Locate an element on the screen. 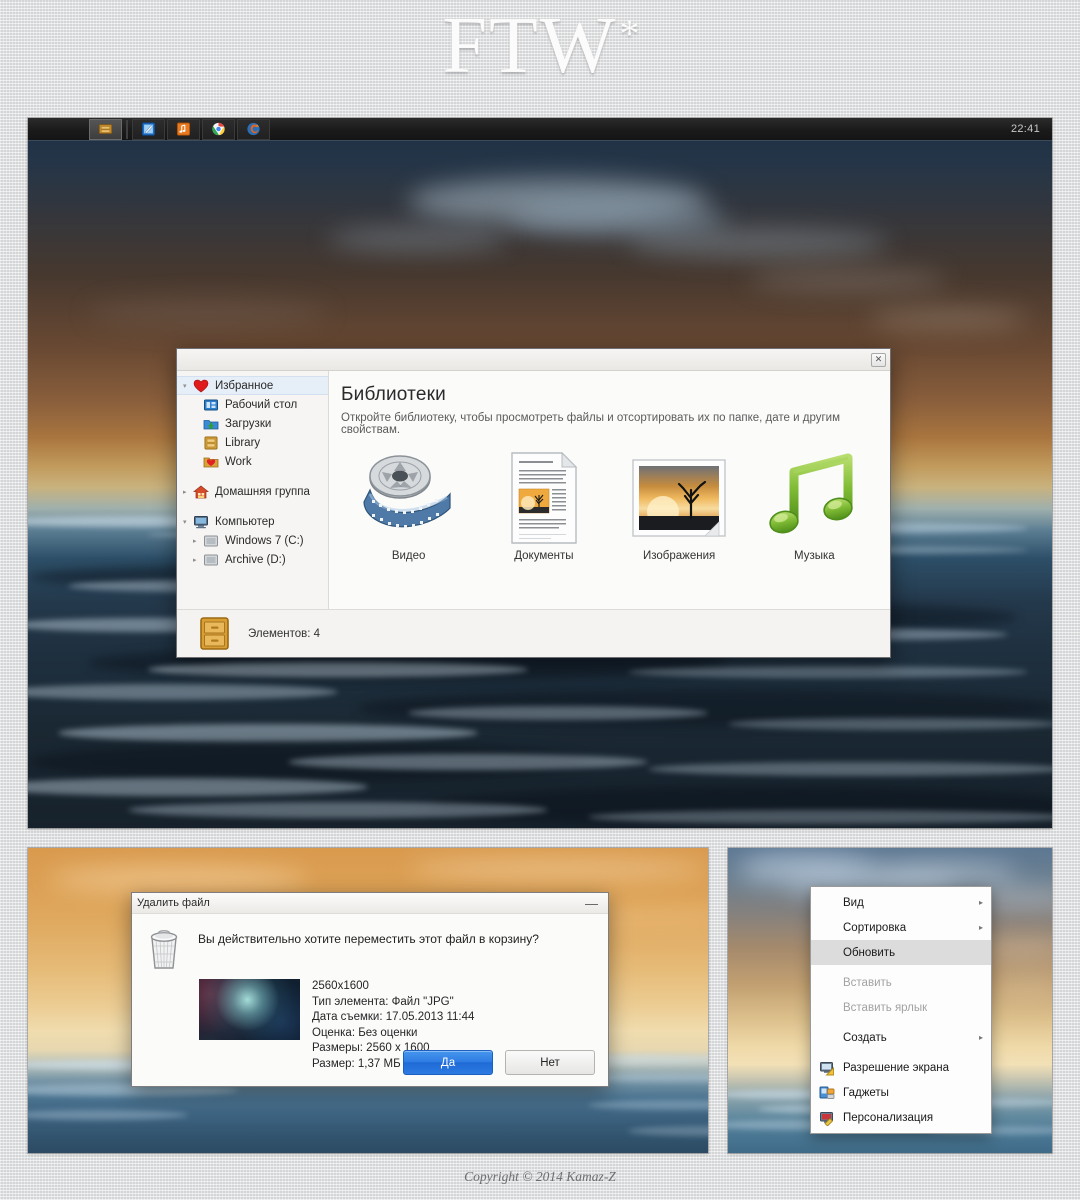  file-detail-line: Тип элемента: Файл "JPG" is located at coordinates (383, 1001).